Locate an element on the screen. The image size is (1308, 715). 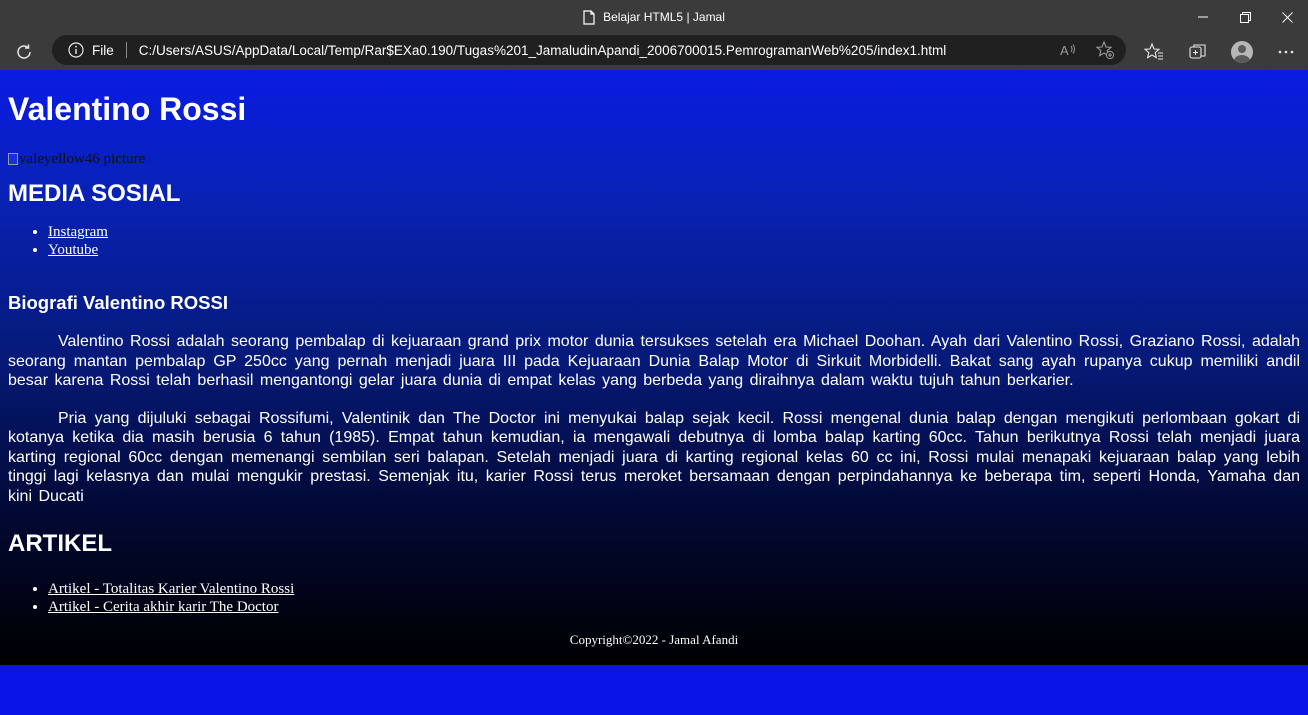
footer-copyright: Copyright©2022 - Jamal Afandi is located at coordinates (654, 639).